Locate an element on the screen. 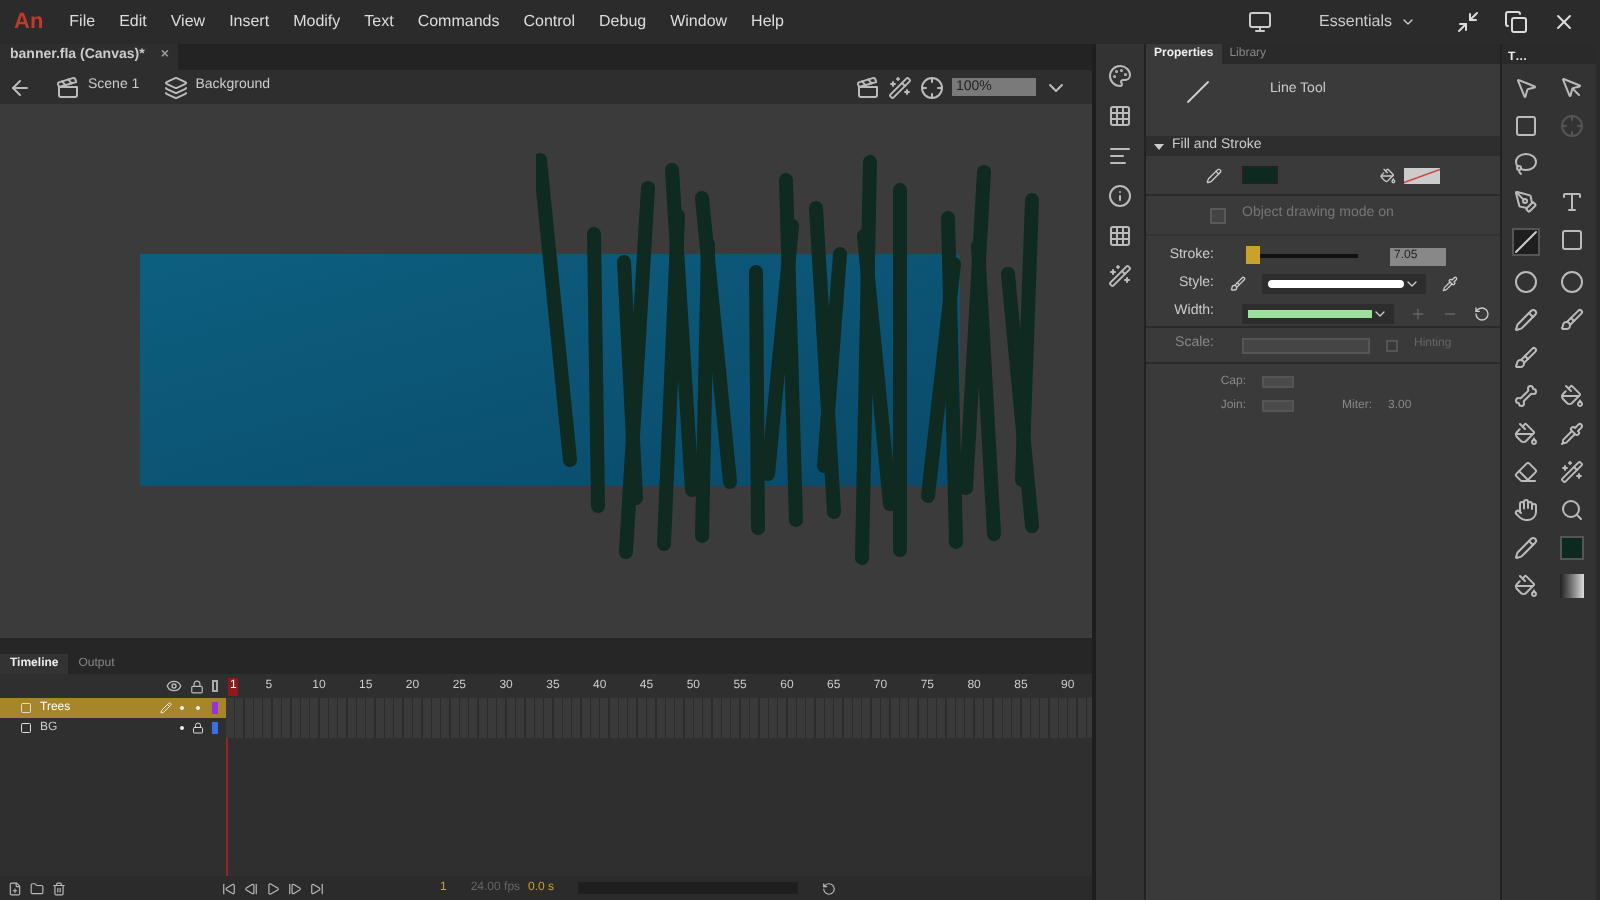 This screenshot has height=900, width=1600. lasso-tool-icon is located at coordinates (1525, 164).